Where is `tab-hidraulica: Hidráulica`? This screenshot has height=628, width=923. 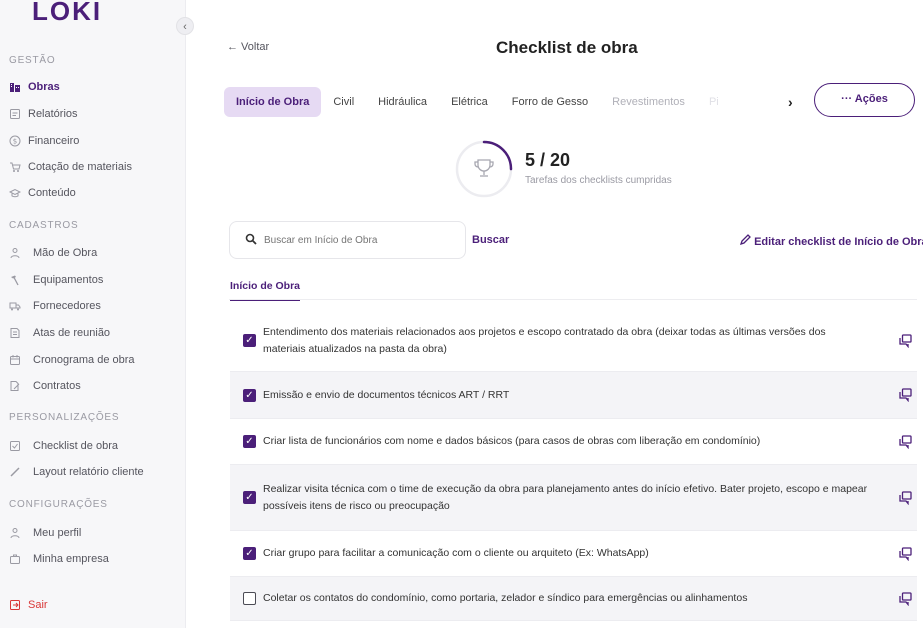
tab-hidraulica: Hidráulica is located at coordinates (402, 102).